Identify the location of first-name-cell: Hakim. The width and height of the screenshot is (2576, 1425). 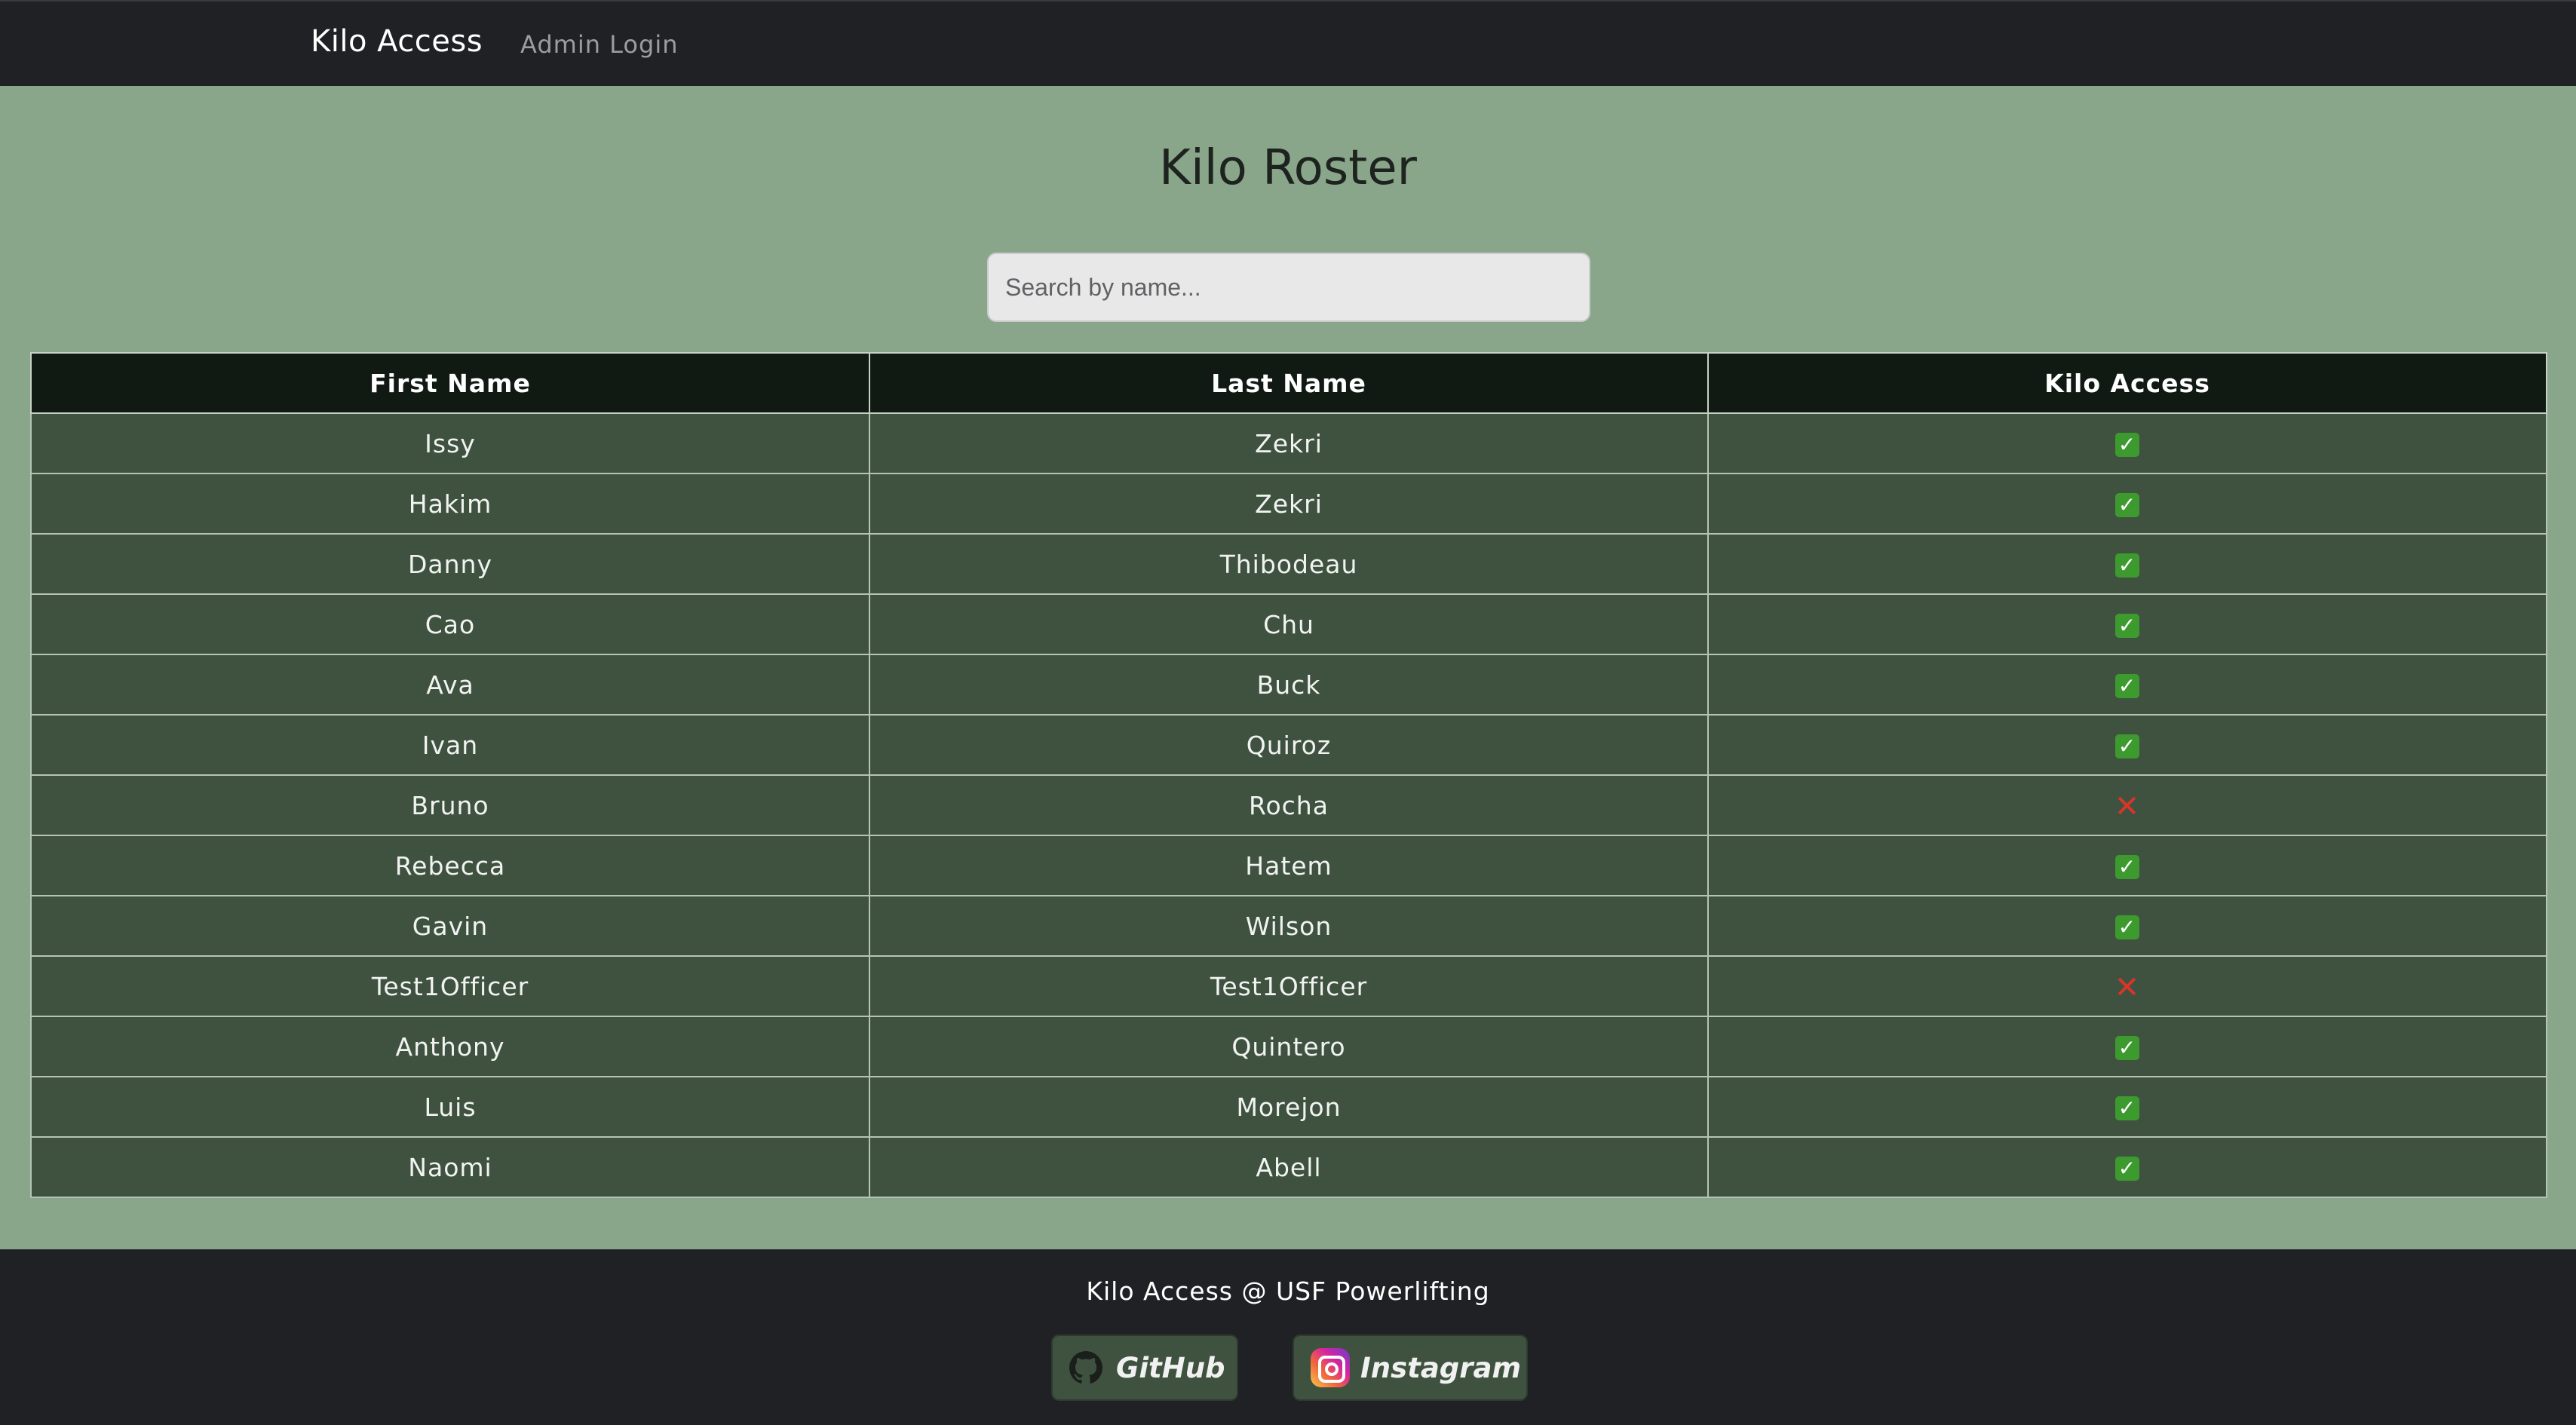
(450, 504).